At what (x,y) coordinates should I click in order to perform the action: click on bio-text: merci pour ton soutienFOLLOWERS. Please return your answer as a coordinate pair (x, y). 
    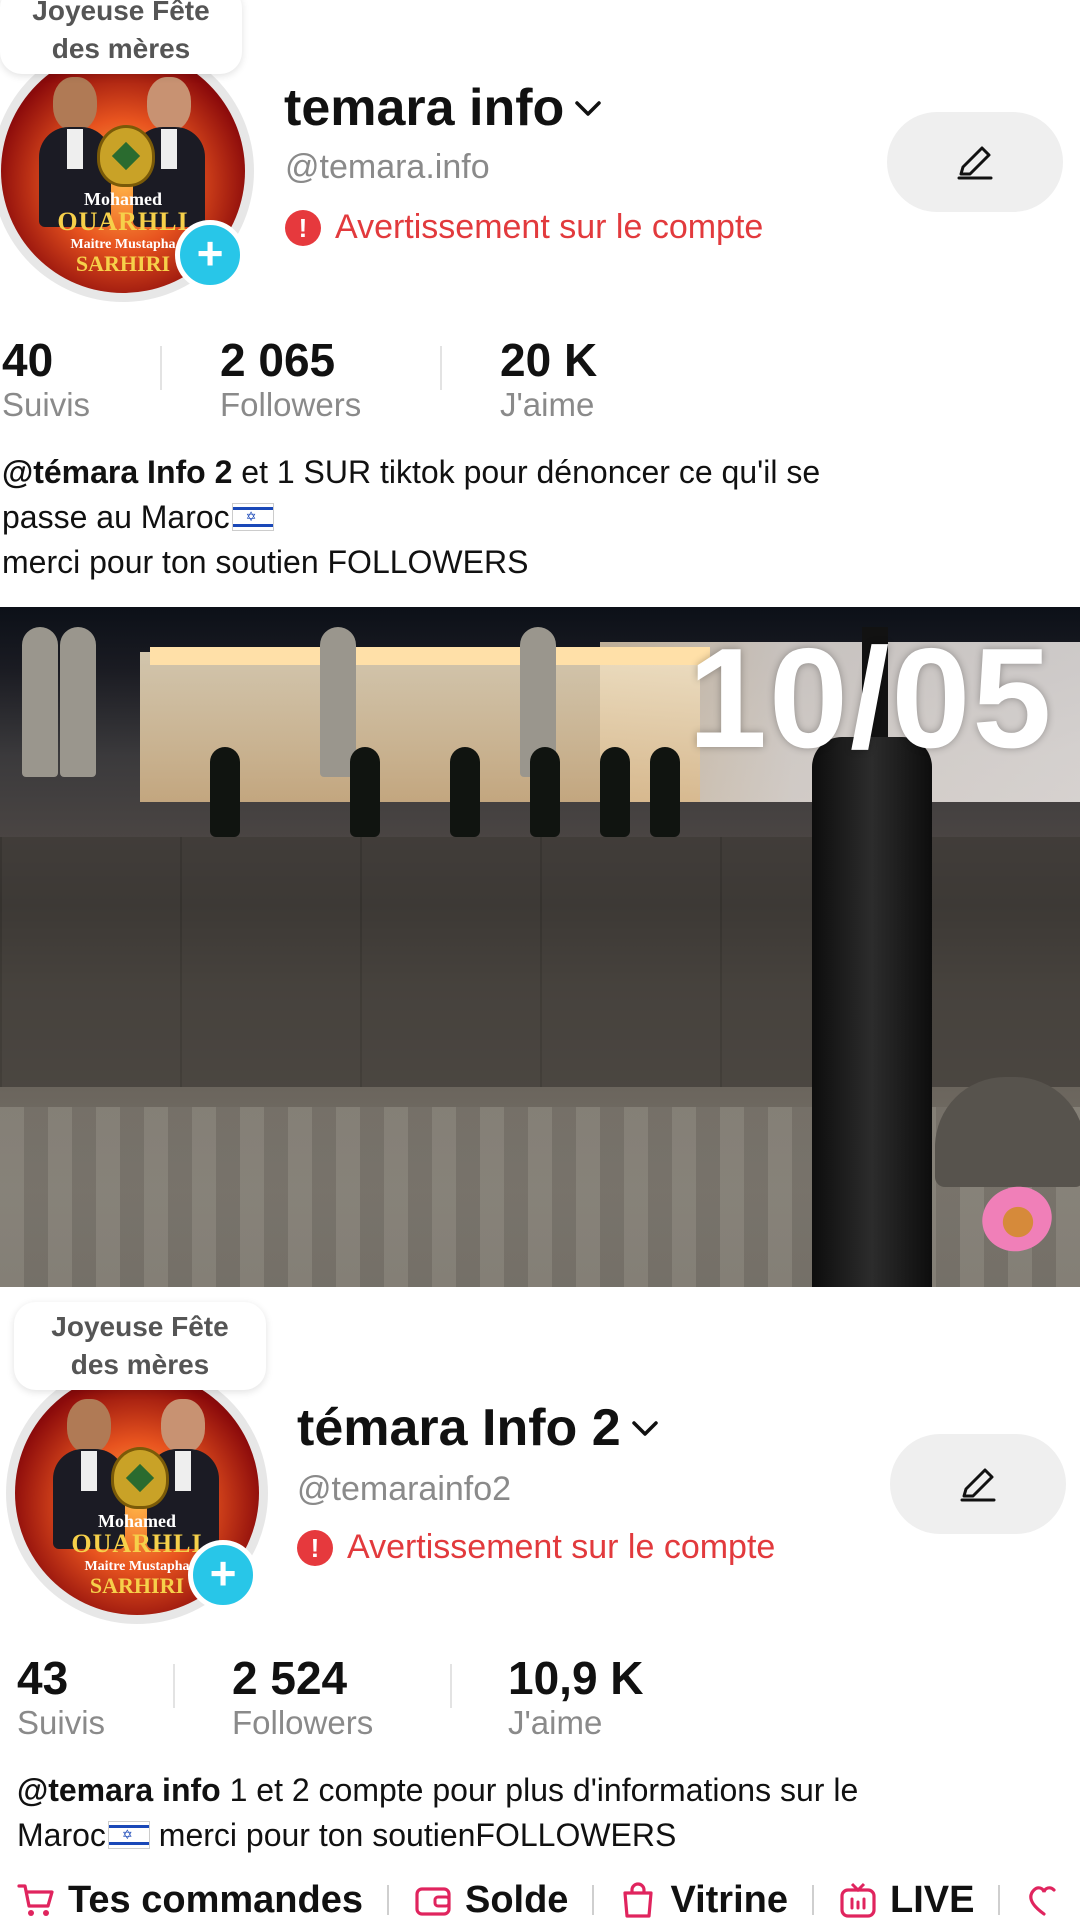
    Looking at the image, I should click on (413, 1835).